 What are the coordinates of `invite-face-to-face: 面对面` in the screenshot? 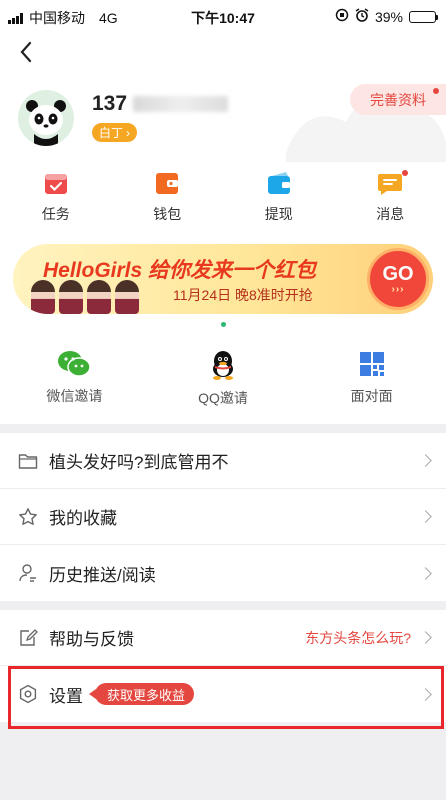 It's located at (371, 380).